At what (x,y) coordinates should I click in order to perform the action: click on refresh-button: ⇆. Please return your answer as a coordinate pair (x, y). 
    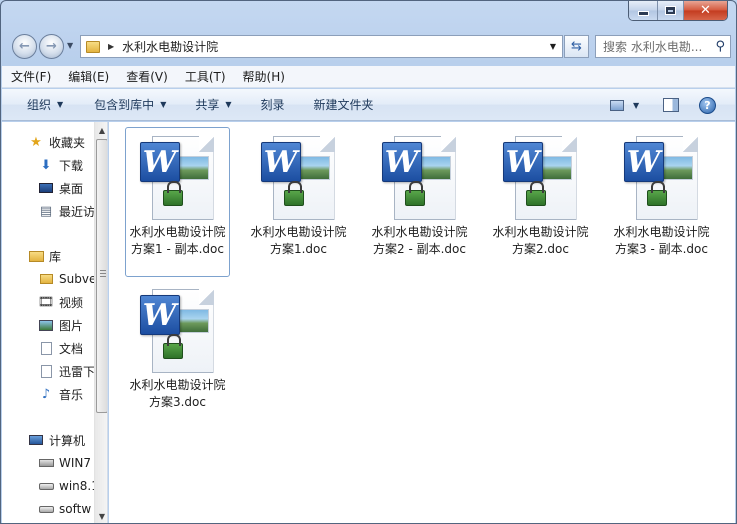
    Looking at the image, I should click on (576, 46).